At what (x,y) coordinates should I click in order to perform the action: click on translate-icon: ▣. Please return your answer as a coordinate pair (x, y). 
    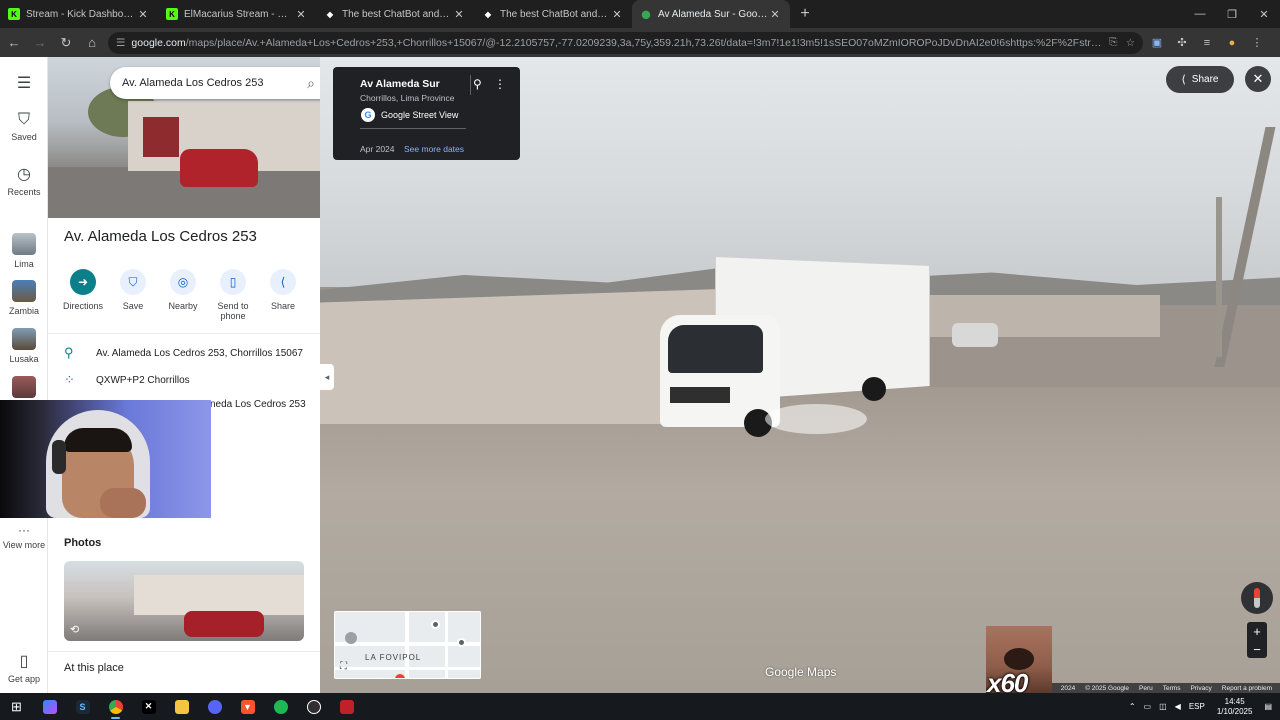
    Looking at the image, I should click on (1157, 43).